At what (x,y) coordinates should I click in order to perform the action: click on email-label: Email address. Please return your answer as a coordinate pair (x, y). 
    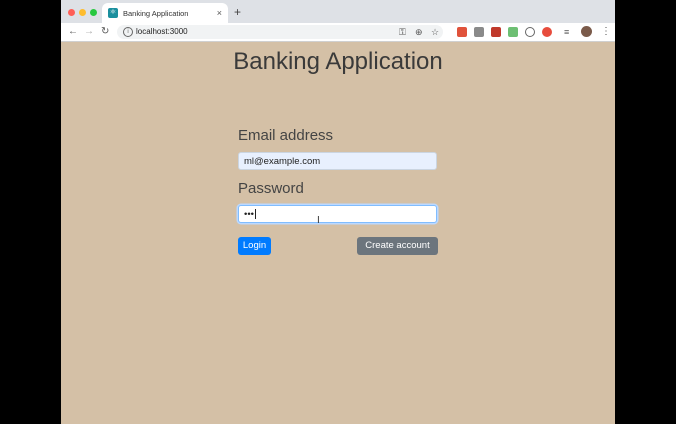
    Looking at the image, I should click on (286, 135).